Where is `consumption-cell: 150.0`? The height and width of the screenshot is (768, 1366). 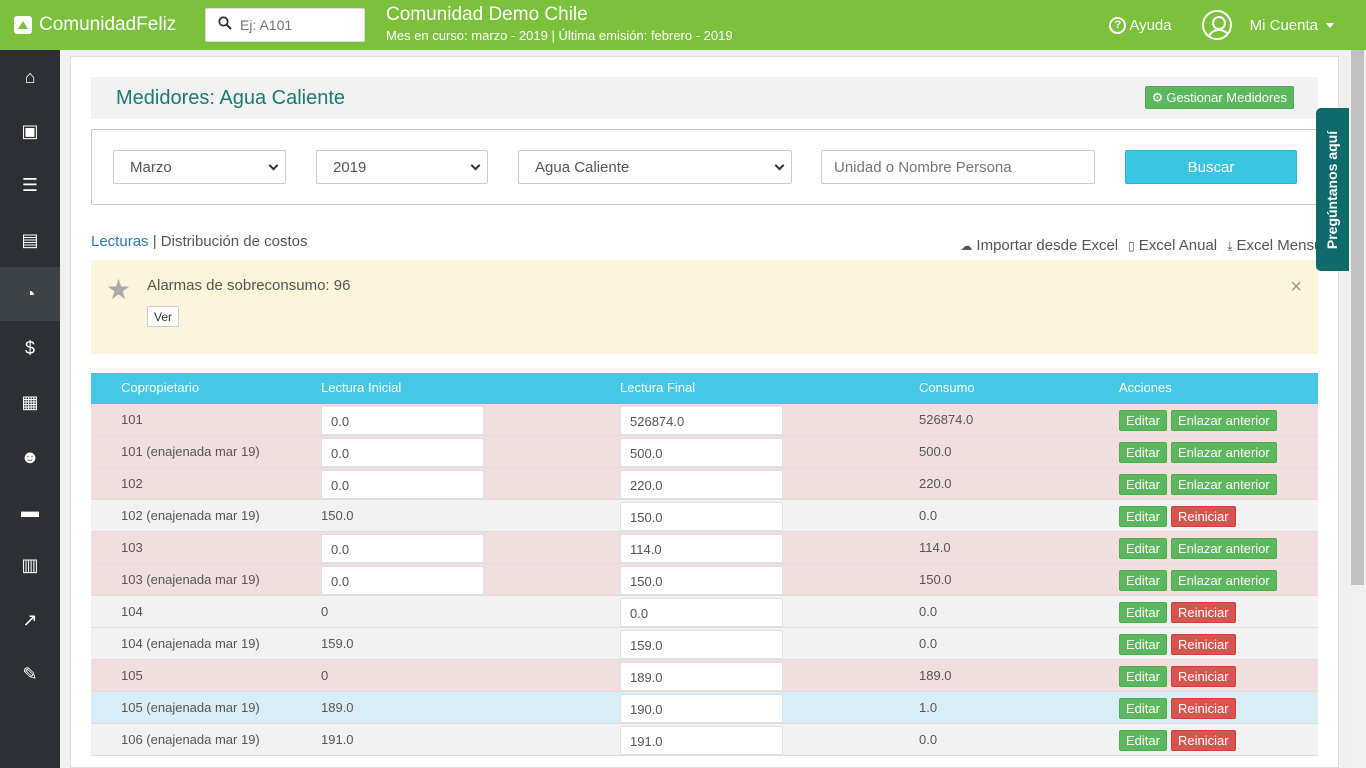
consumption-cell: 150.0 is located at coordinates (935, 579).